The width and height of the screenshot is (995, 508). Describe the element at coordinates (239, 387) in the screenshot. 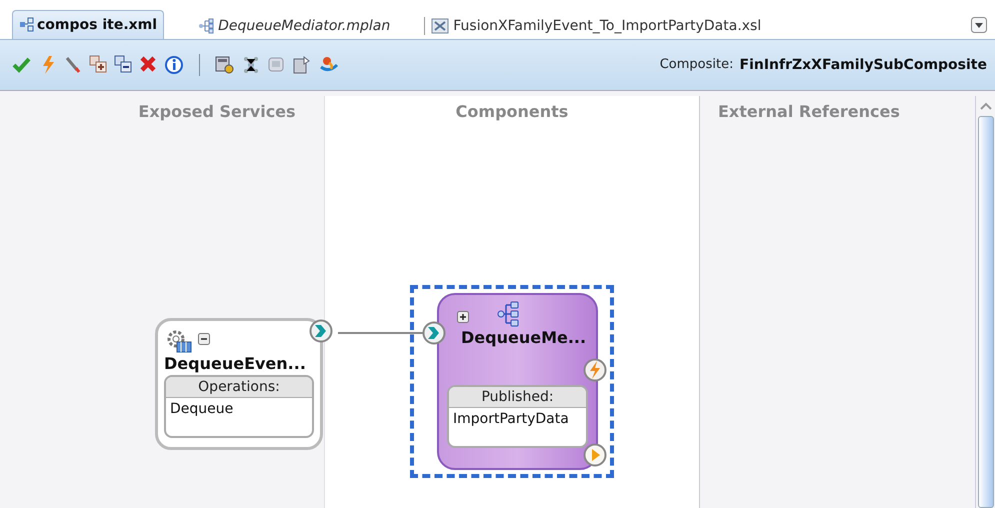

I see `section-header: Operations:` at that location.